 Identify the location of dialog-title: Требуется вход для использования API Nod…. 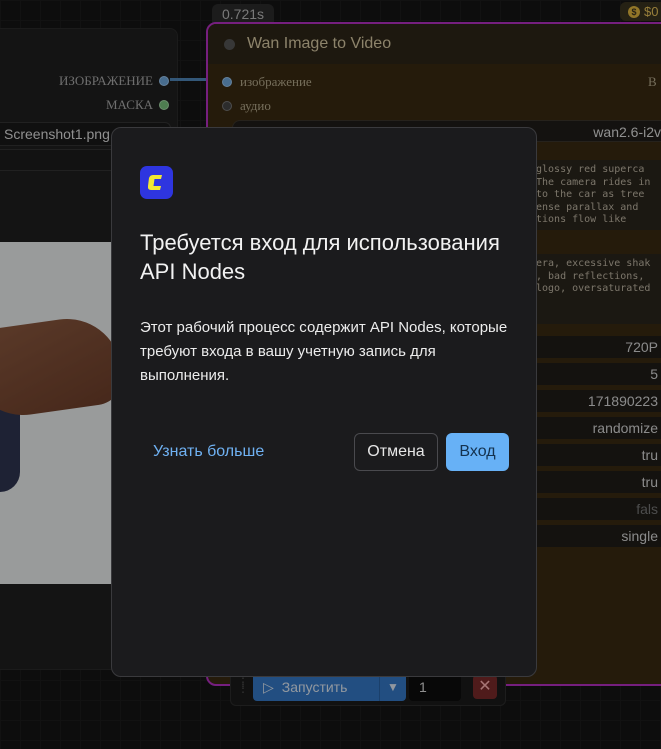
(320, 257).